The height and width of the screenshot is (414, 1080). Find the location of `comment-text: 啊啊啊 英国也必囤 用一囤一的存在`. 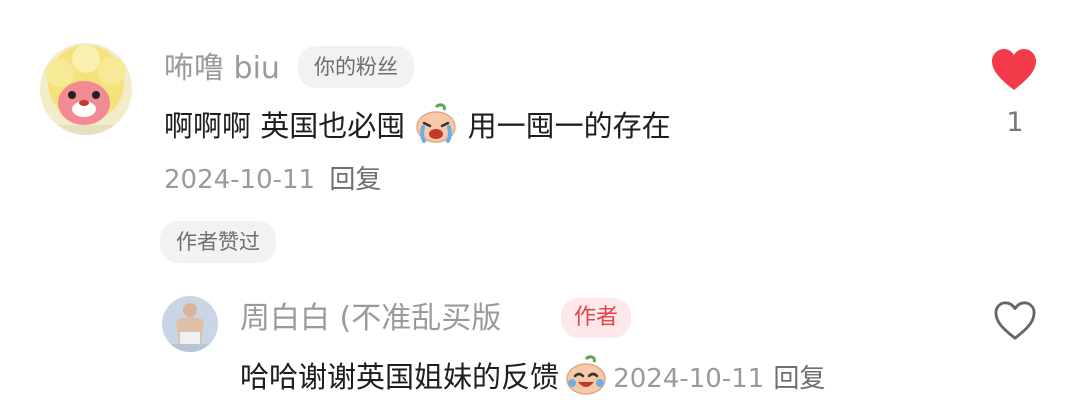

comment-text: 啊啊啊 英国也必囤 用一囤一的存在 is located at coordinates (417, 128).